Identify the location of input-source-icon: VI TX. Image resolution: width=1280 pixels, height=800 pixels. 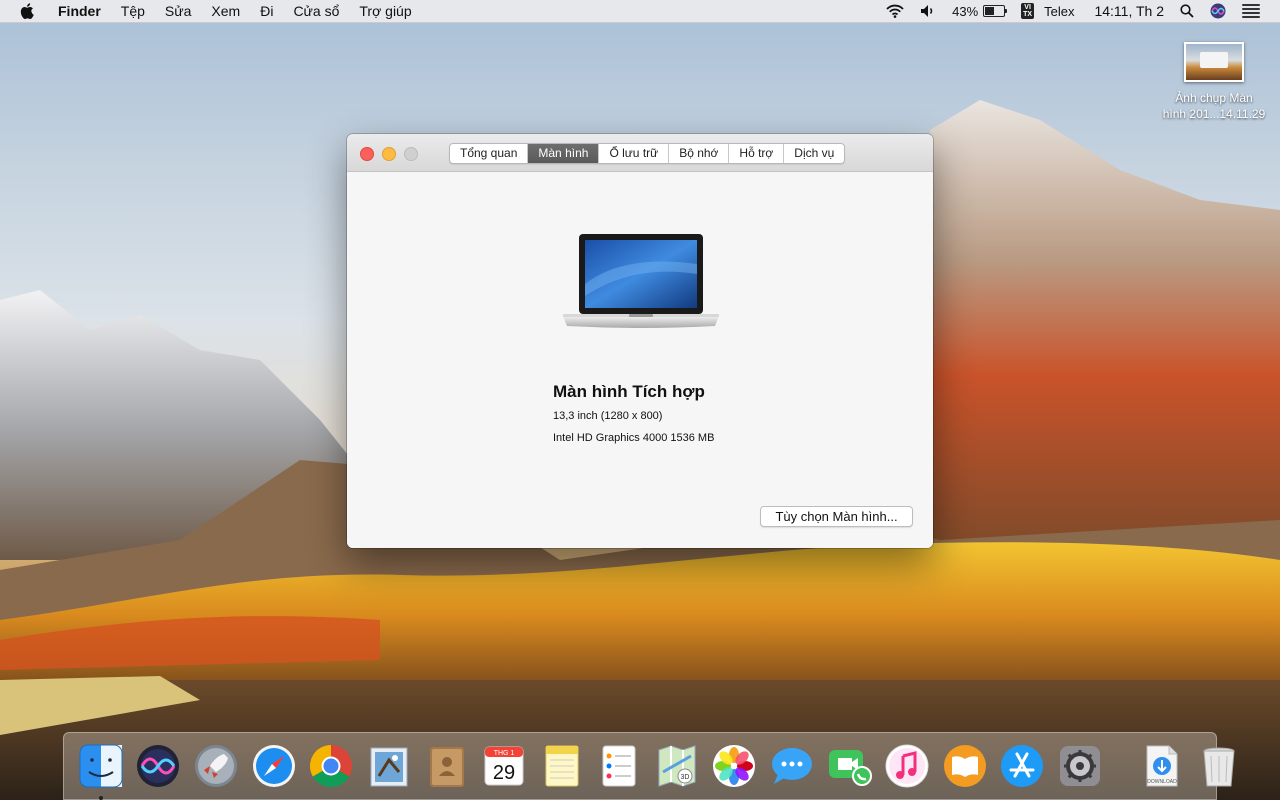
(1028, 11).